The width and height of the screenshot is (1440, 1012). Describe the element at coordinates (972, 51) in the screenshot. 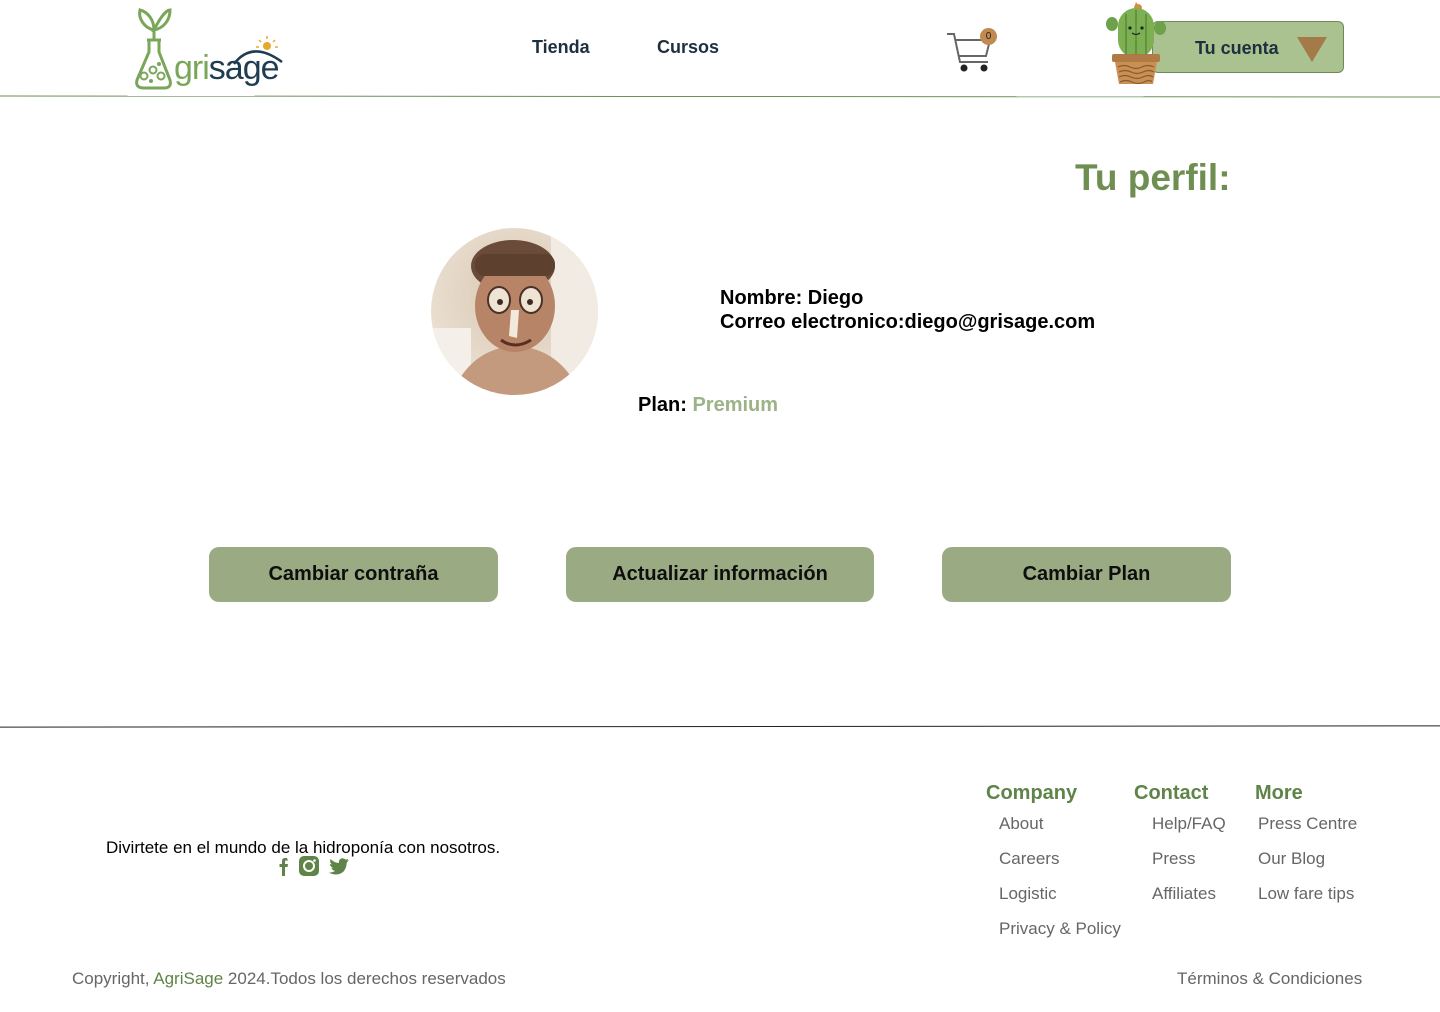

I see `cart-button: 0` at that location.